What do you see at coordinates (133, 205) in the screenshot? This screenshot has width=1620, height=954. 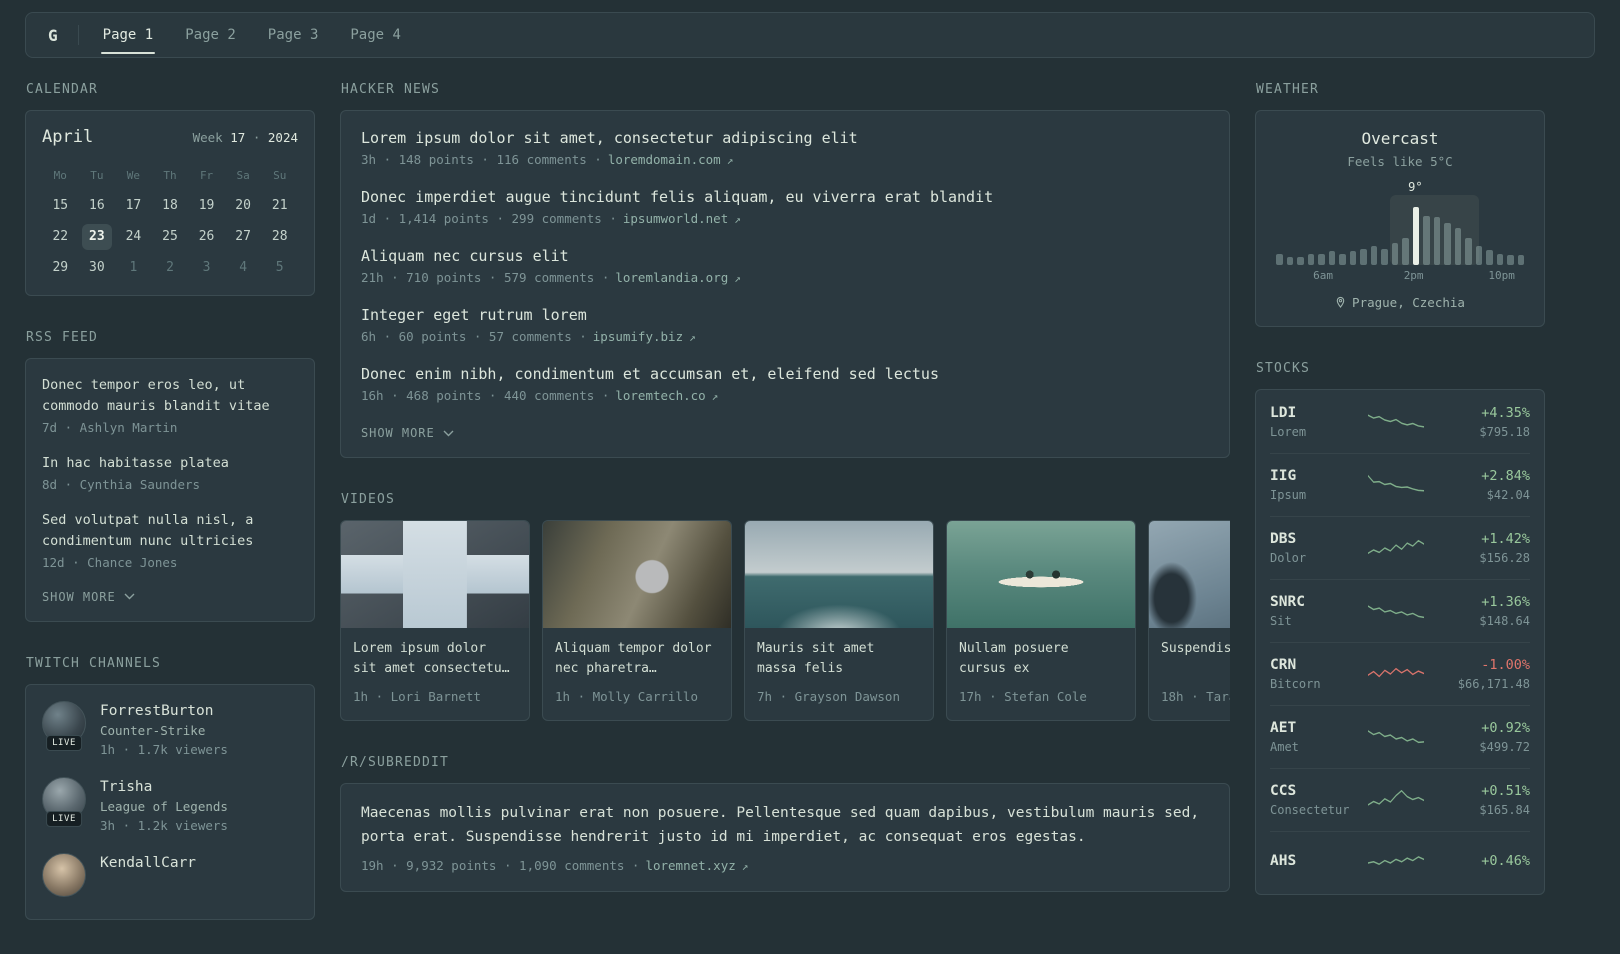 I see `calendar-day: 17` at bounding box center [133, 205].